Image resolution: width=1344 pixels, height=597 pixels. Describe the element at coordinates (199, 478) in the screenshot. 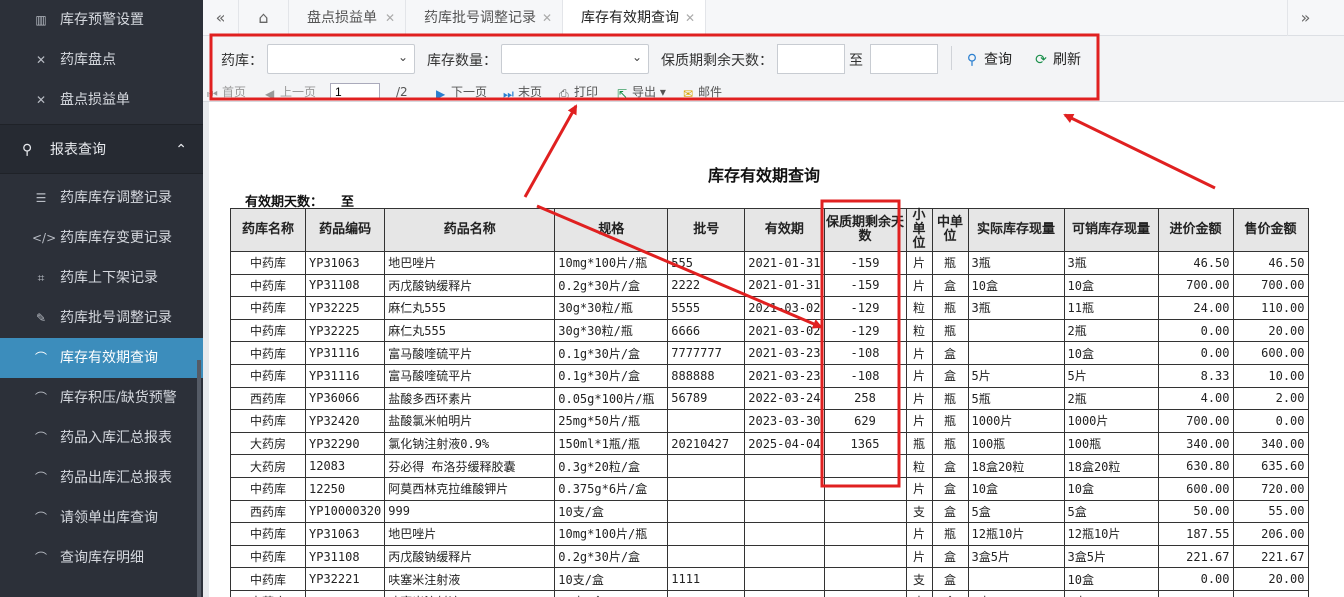

I see `sidebar-scrollbar` at that location.